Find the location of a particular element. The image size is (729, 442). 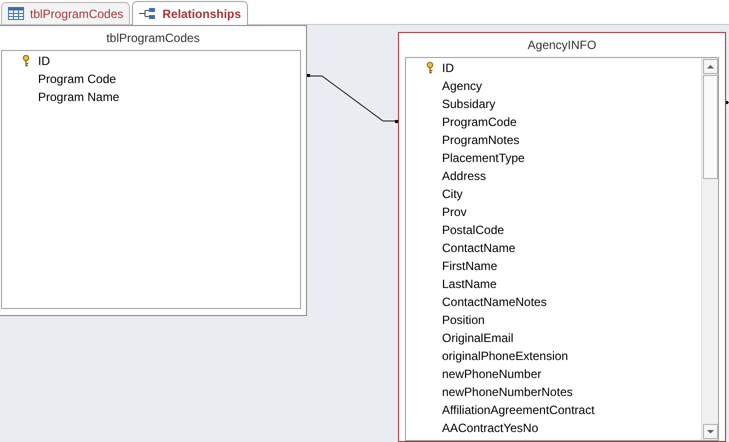

field-name: FirstName is located at coordinates (468, 266).